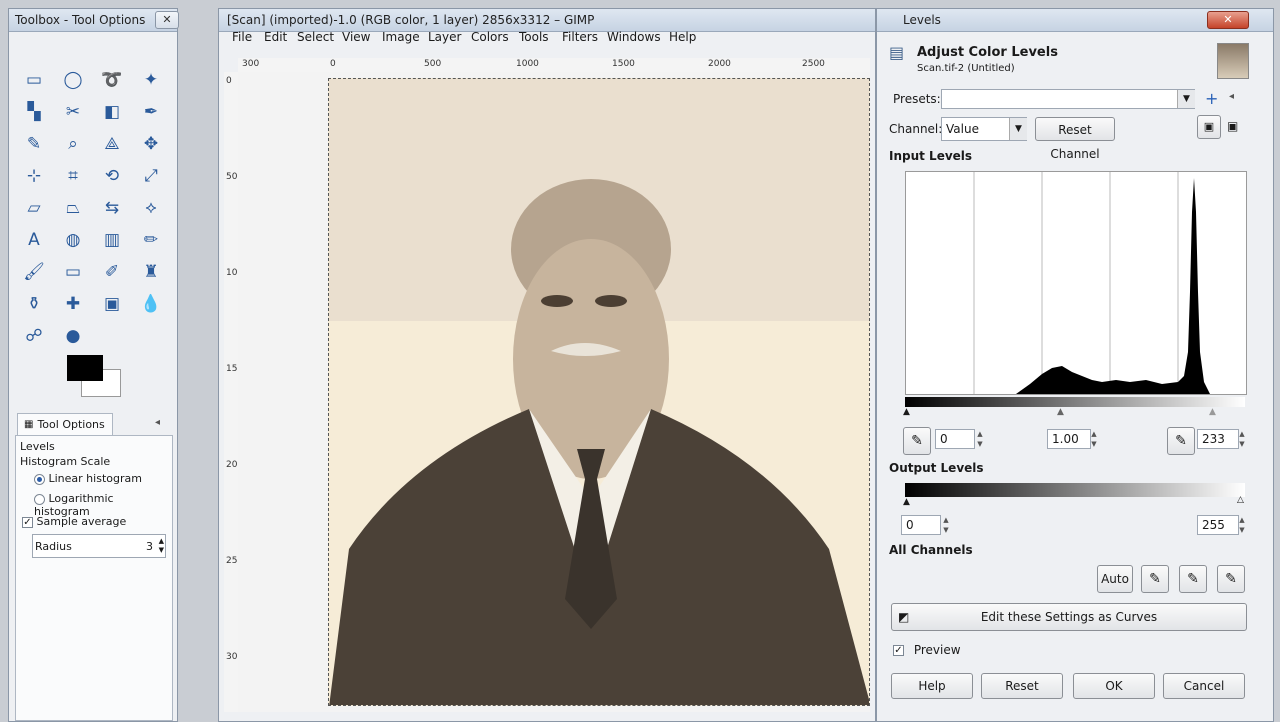  Describe the element at coordinates (73, 208) in the screenshot. I see `perspective-icon: ⏢` at that location.